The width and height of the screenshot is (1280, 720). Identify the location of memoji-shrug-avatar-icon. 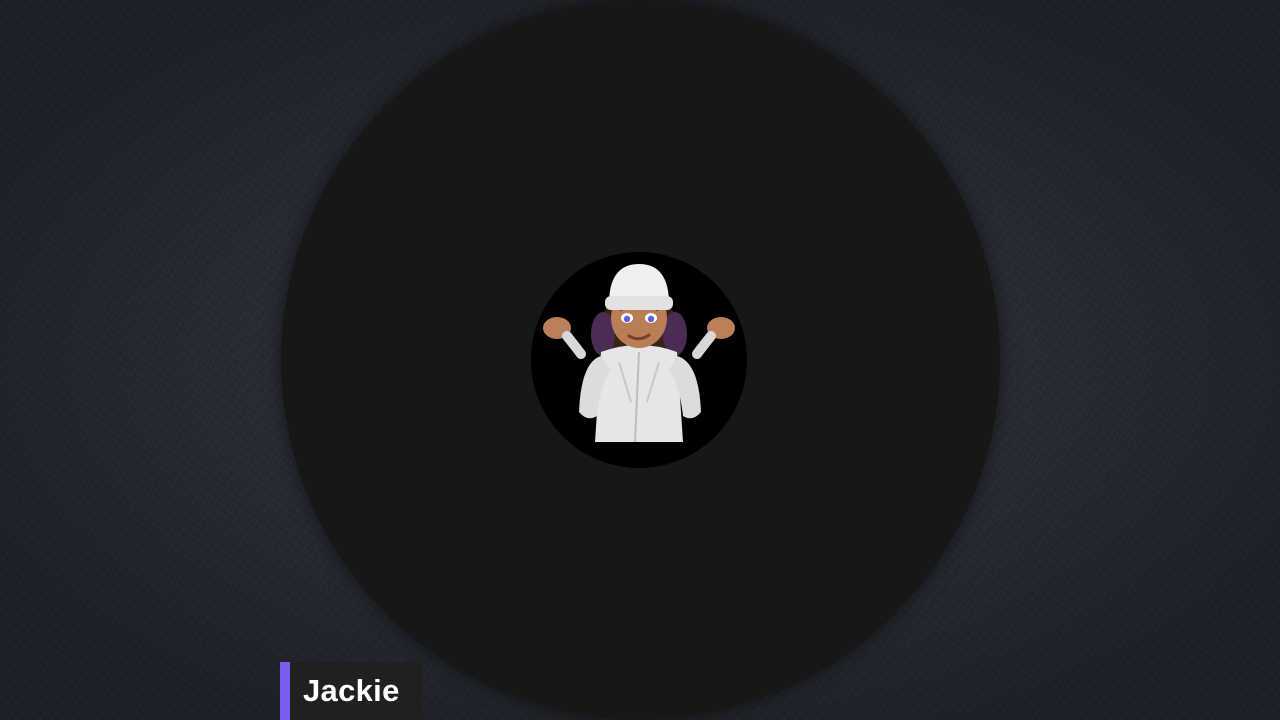
(639, 353).